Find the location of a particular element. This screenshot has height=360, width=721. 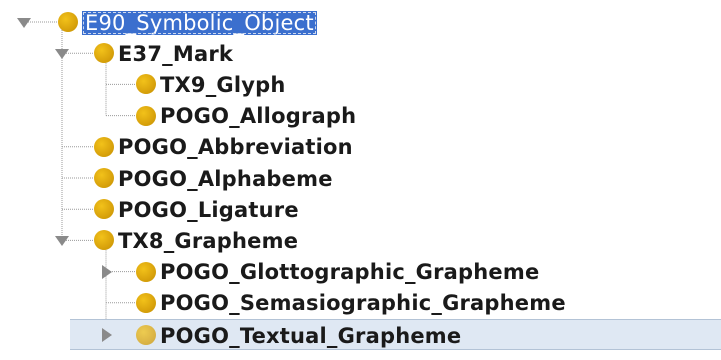

tree-node-label: POGO_Textual_Grapheme is located at coordinates (310, 336).